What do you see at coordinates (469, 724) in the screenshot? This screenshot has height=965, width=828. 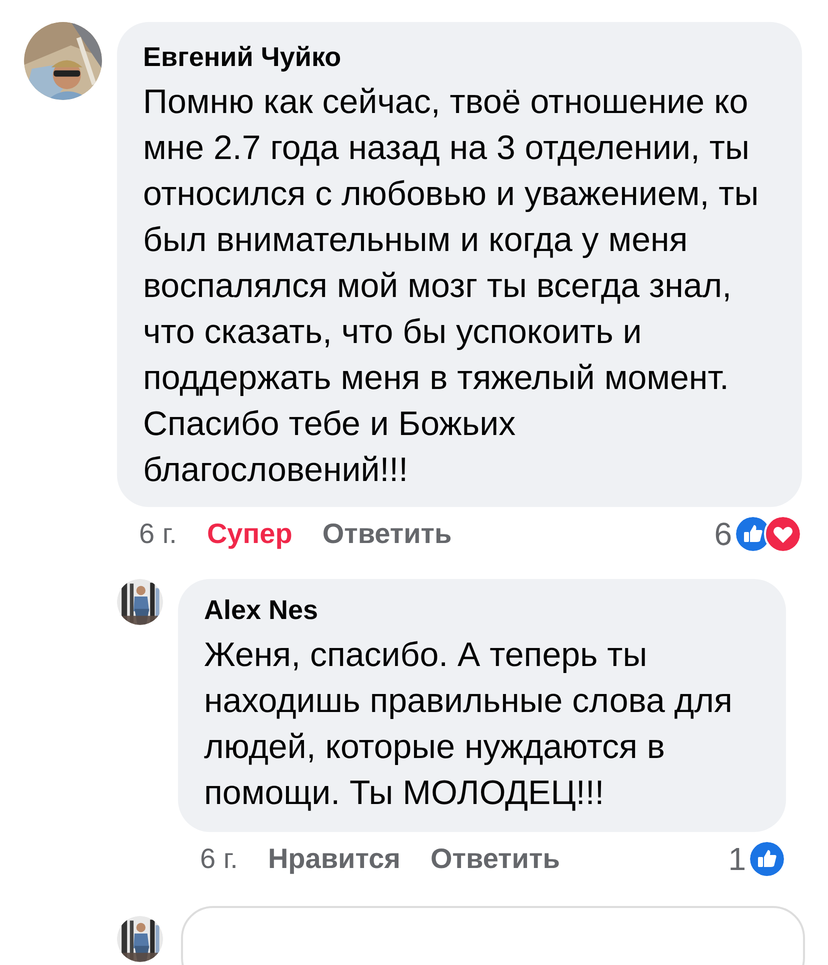 I see `comment-text: Женя, спасибо. А теперь ты находишь правильные слова для людей, которые нуждаются в помощи. Ты МОЛОДЕЦ!!!` at bounding box center [469, 724].